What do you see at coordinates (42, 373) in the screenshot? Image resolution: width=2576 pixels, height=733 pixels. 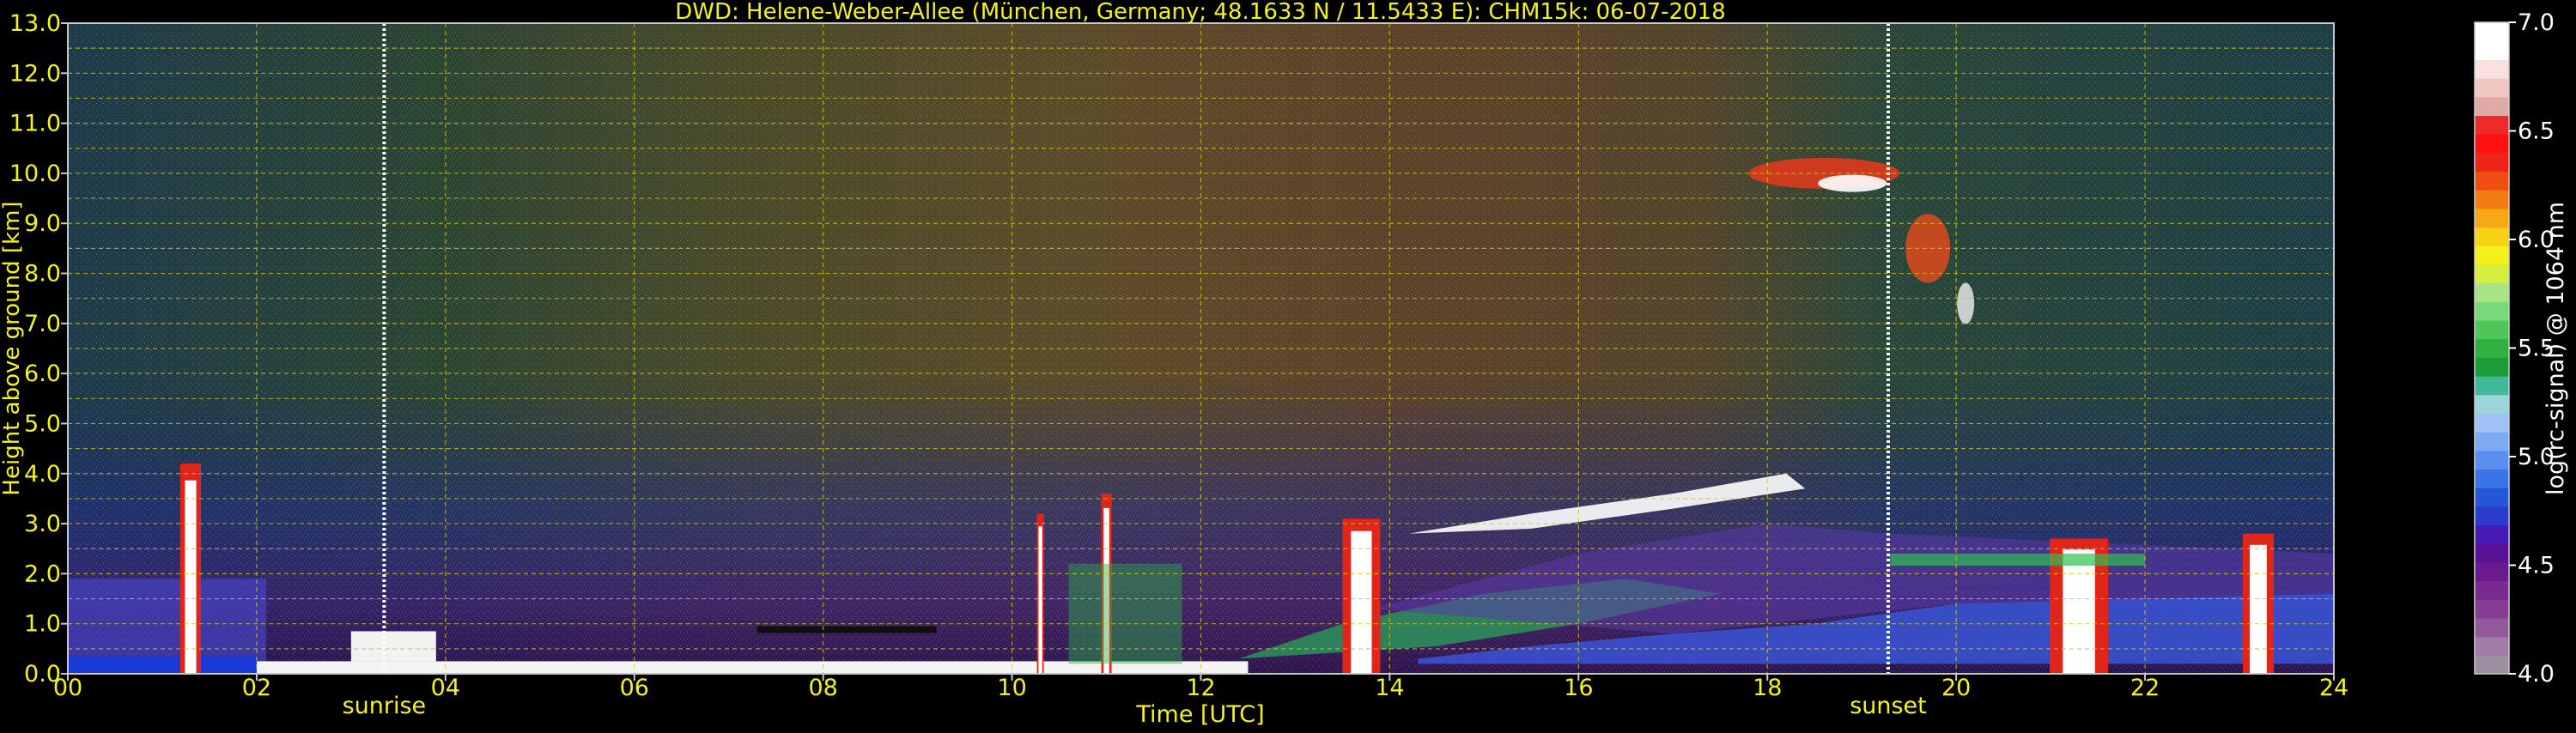 I see `y-tick-label: 6.0` at bounding box center [42, 373].